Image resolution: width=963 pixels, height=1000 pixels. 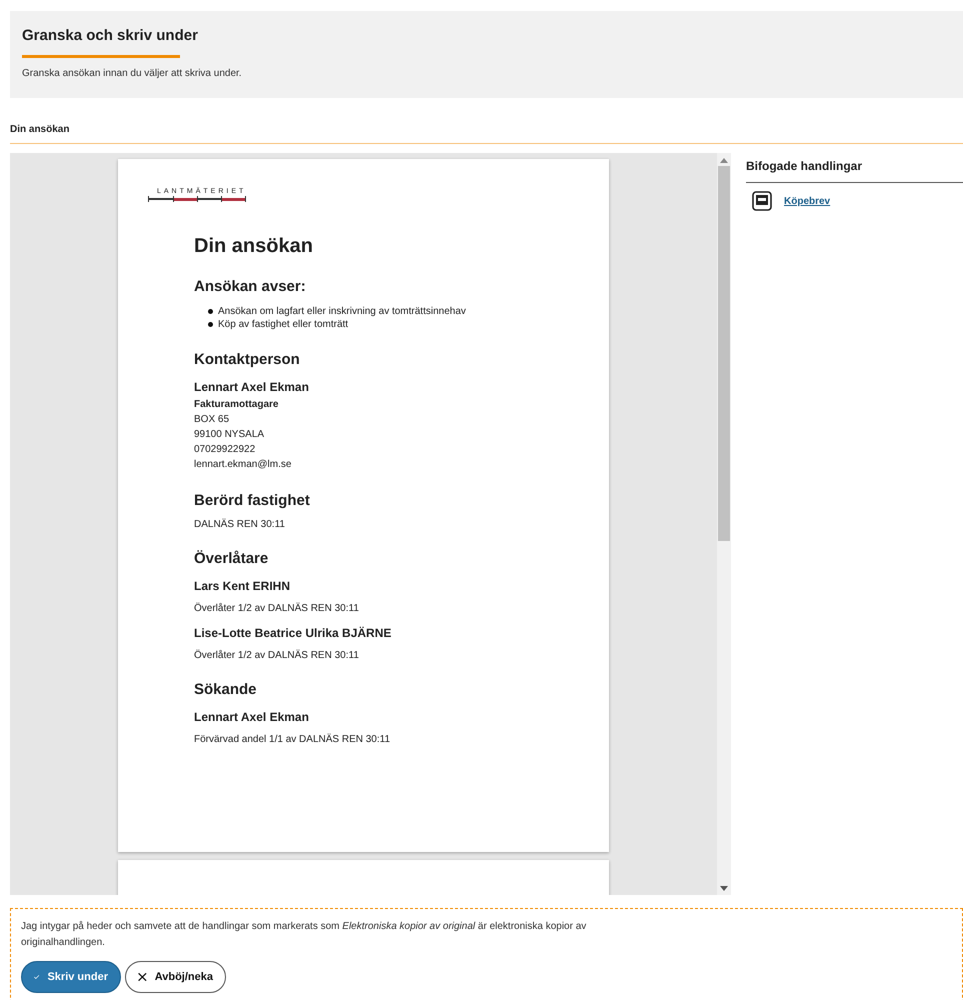 What do you see at coordinates (486, 134) in the screenshot?
I see `section-label: Din ansökan` at bounding box center [486, 134].